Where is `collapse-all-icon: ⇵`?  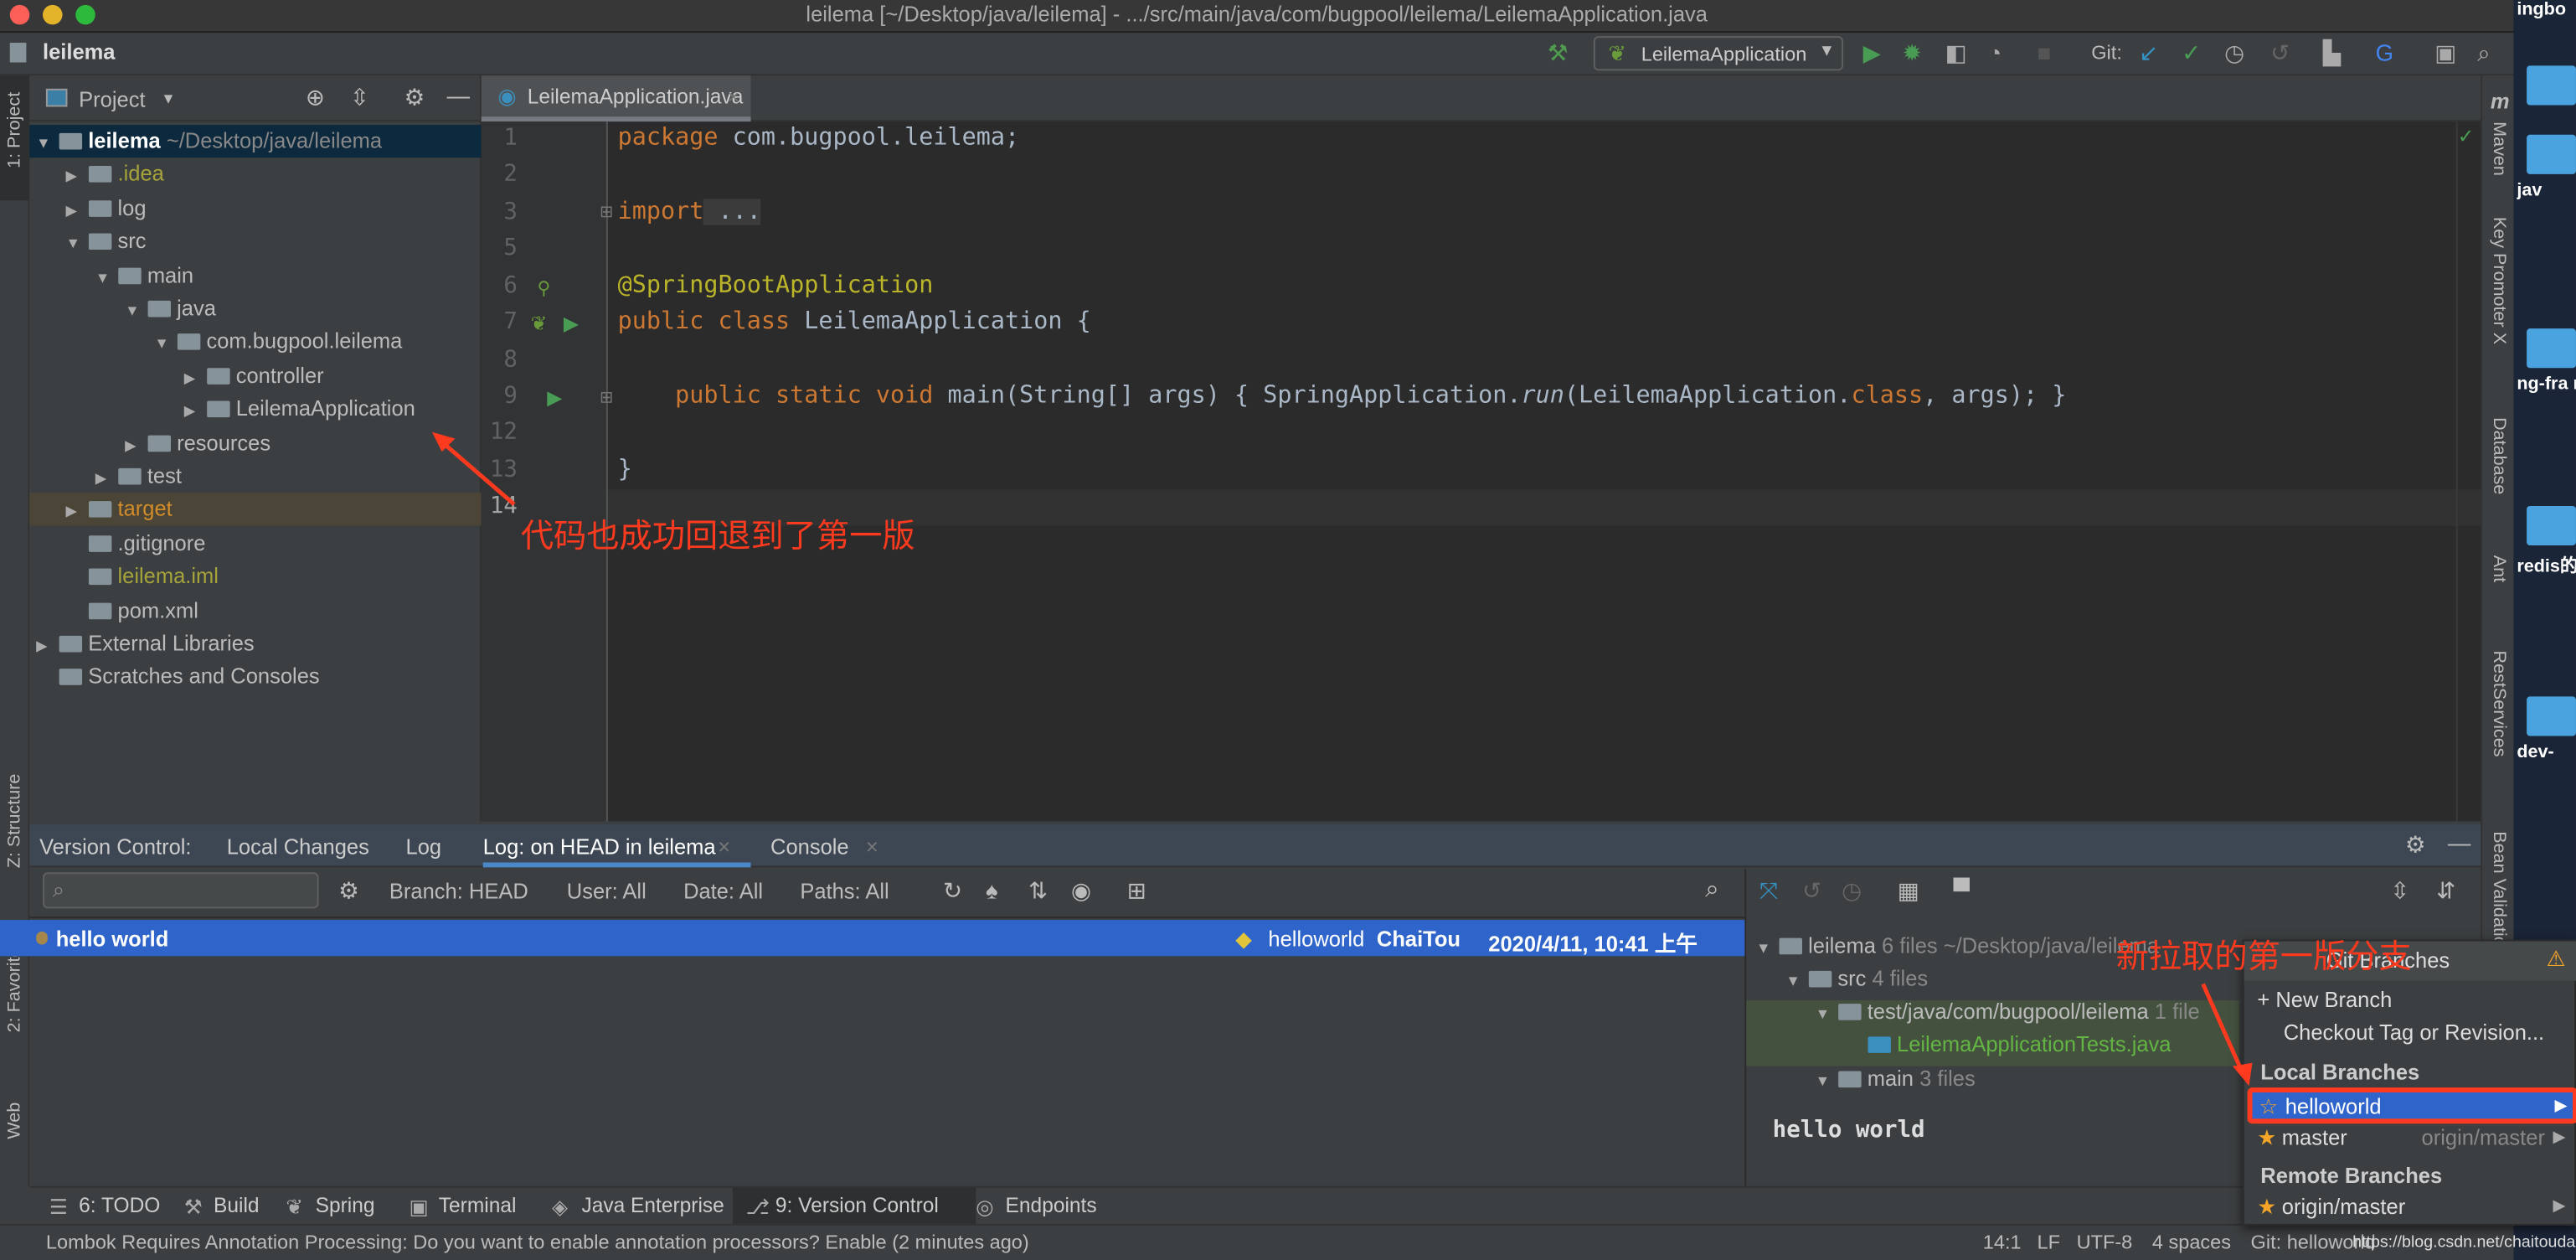 collapse-all-icon: ⇵ is located at coordinates (2445, 891).